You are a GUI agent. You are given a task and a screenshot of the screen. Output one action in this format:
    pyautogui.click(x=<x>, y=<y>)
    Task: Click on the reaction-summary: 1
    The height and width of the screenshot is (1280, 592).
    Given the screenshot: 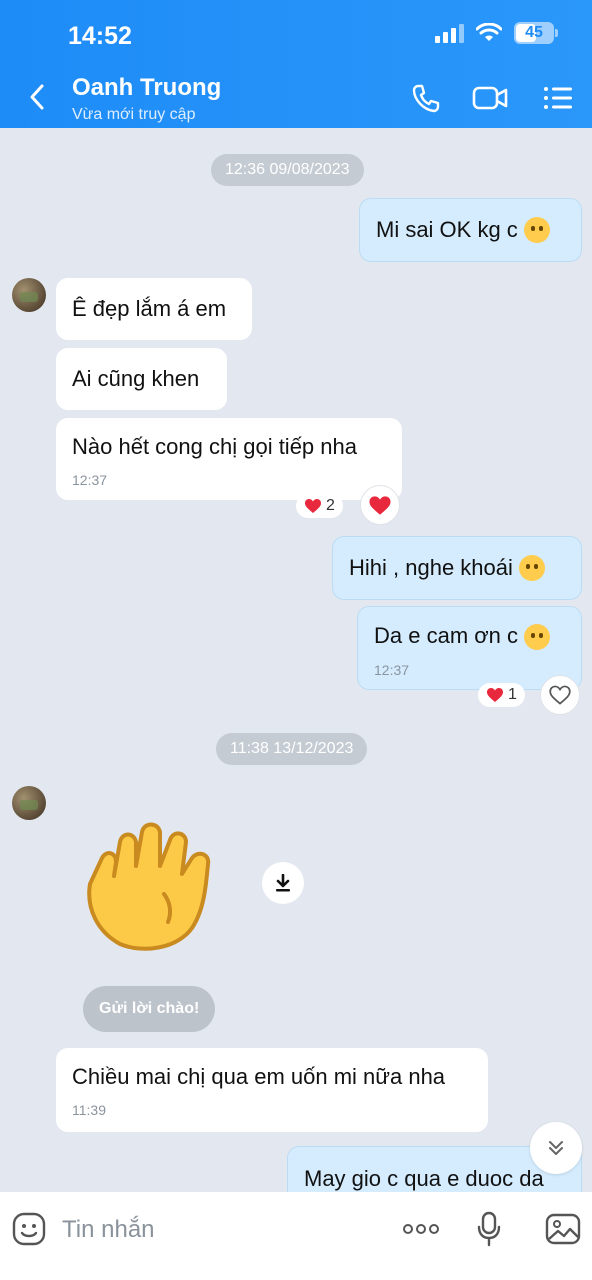 What is the action you would take?
    pyautogui.click(x=501, y=695)
    